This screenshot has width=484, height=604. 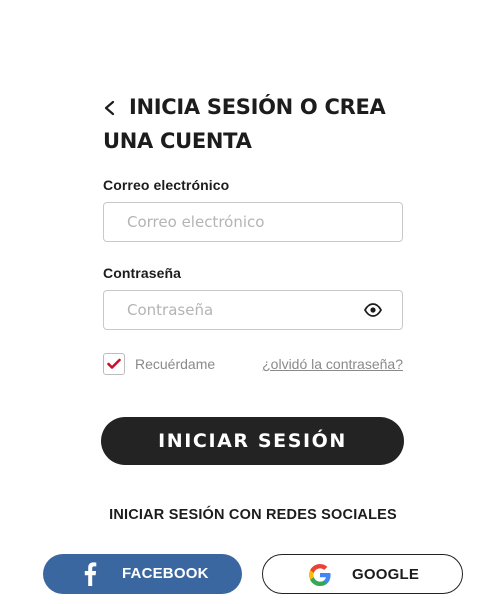 What do you see at coordinates (175, 364) in the screenshot?
I see `remember-label: Recuérdame` at bounding box center [175, 364].